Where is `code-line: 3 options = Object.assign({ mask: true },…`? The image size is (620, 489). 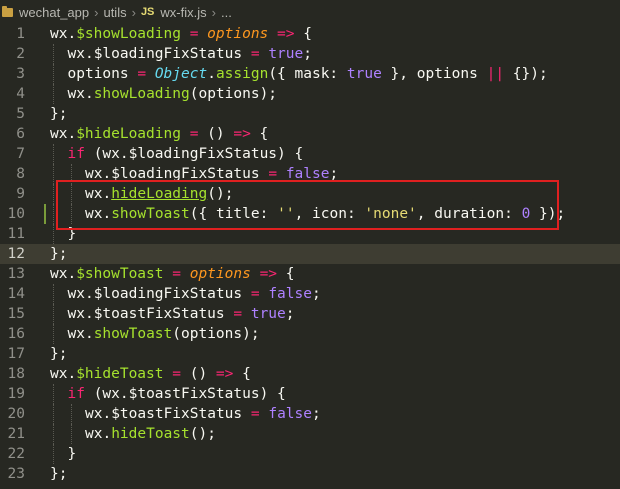
code-line: 3 options = Object.assign({ mask: true },… is located at coordinates (310, 74).